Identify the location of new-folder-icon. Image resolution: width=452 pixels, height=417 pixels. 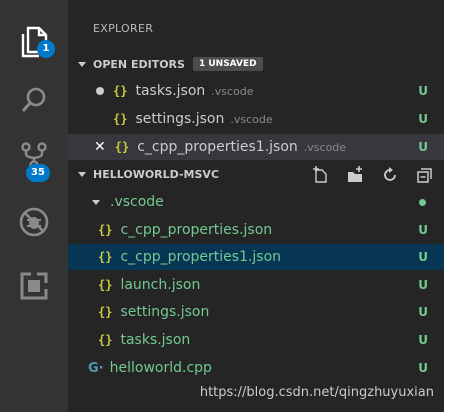
(355, 175).